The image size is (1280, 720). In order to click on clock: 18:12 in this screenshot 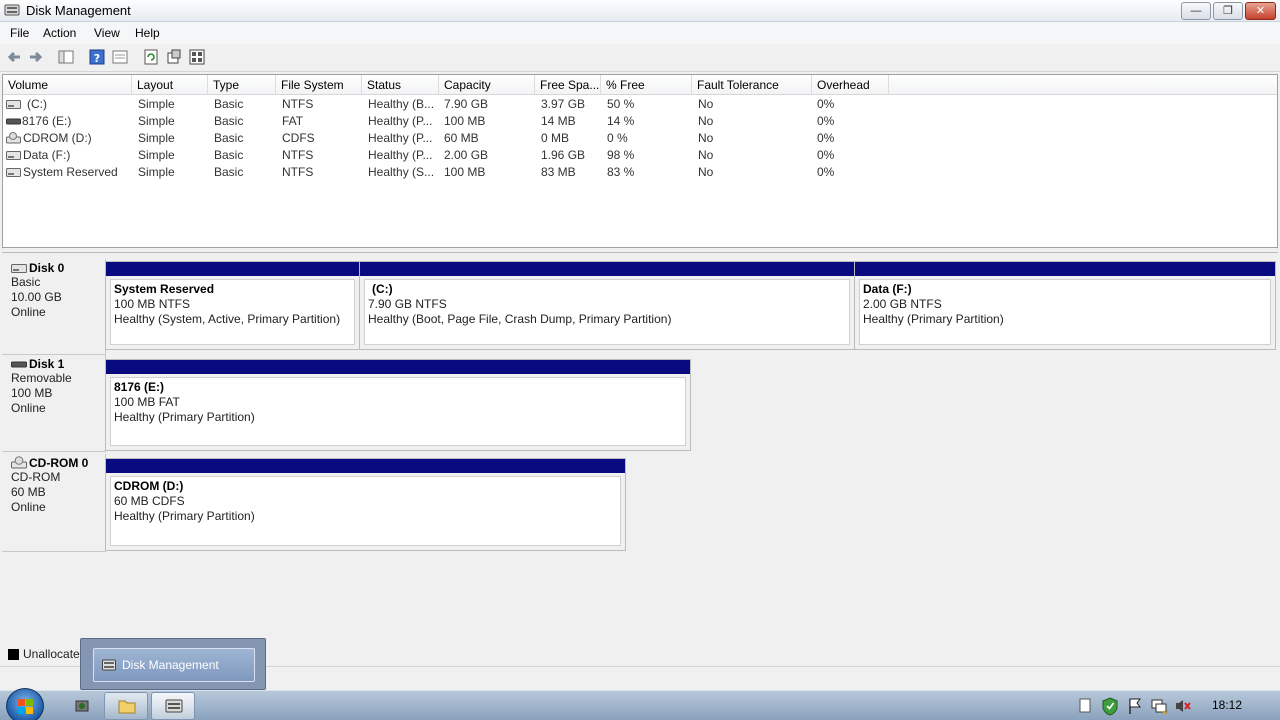, I will do `click(1227, 705)`.